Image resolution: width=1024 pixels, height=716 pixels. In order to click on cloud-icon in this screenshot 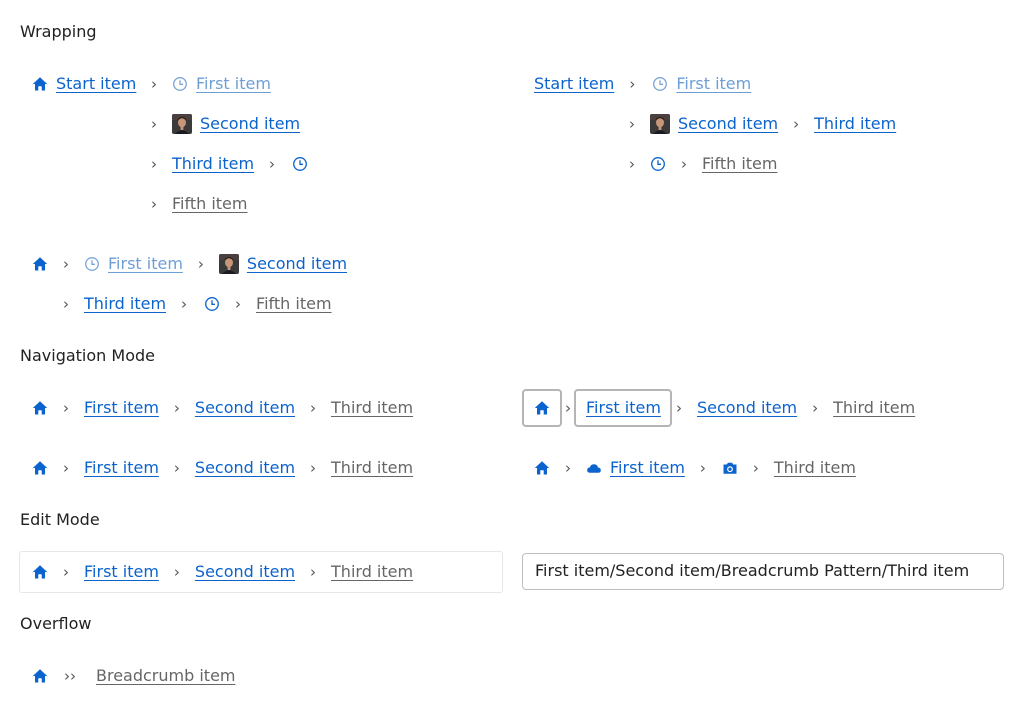, I will do `click(594, 468)`.